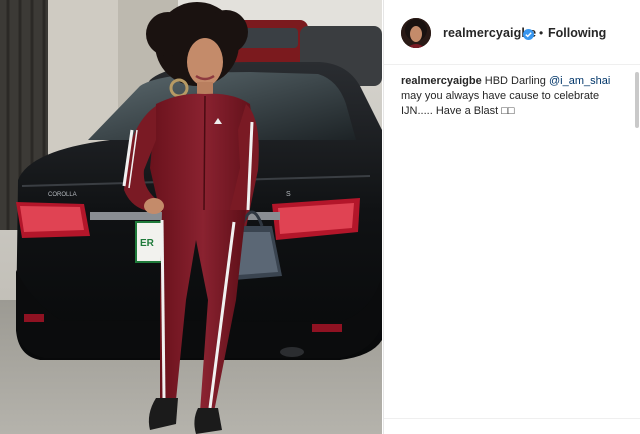  What do you see at coordinates (441, 81) in the screenshot?
I see `caption-username-link: realmercyaigbe` at bounding box center [441, 81].